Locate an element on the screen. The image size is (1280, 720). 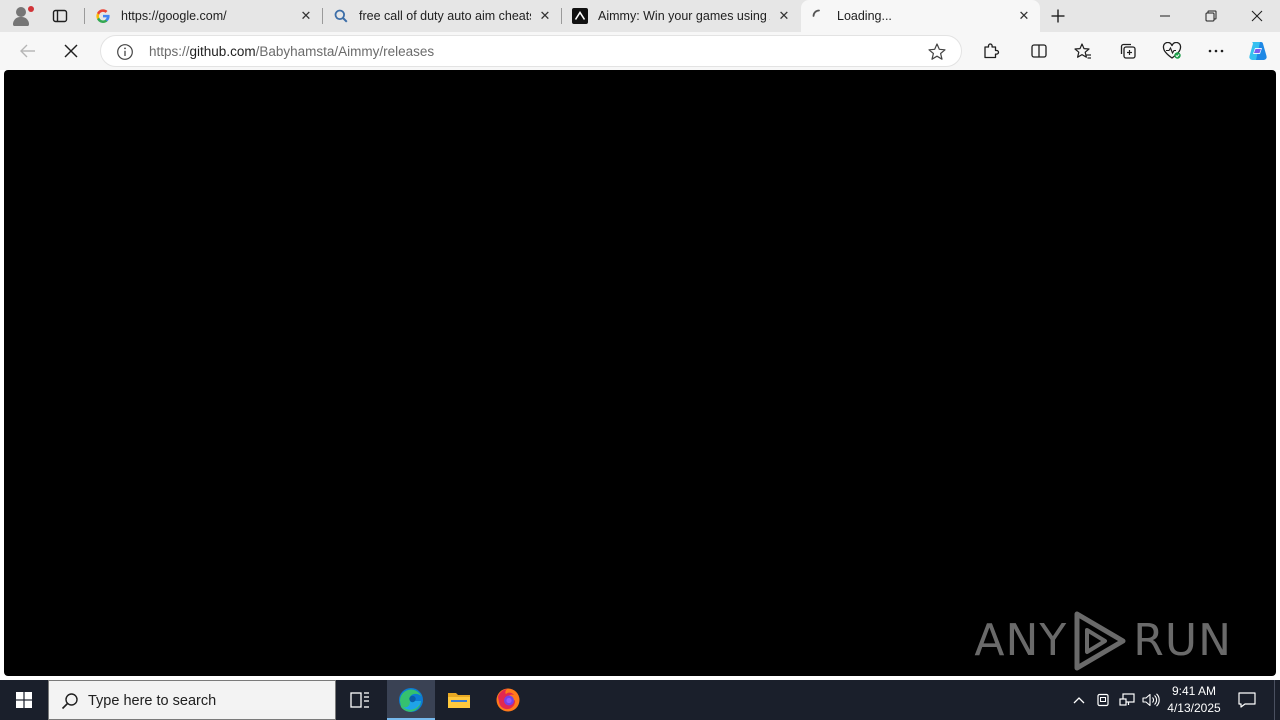
copilot-button is located at coordinates (1258, 51).